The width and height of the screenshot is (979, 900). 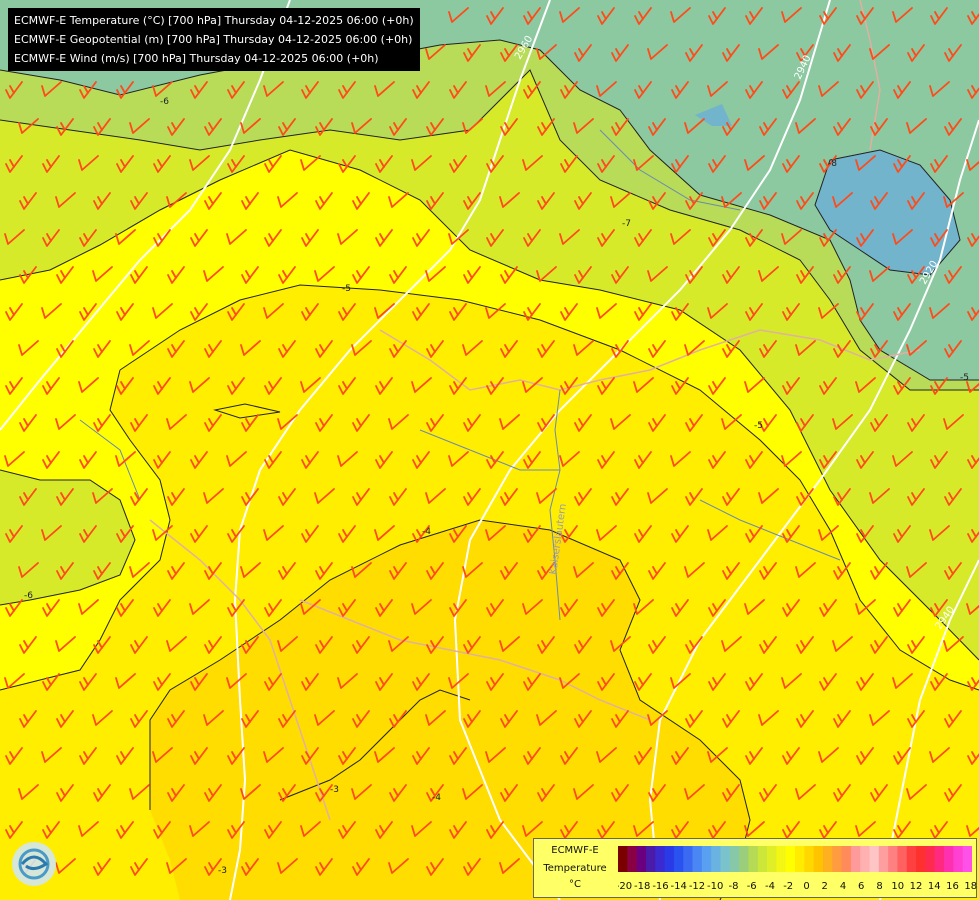 I want to click on legend-tick-label: 12, so click(x=916, y=886).